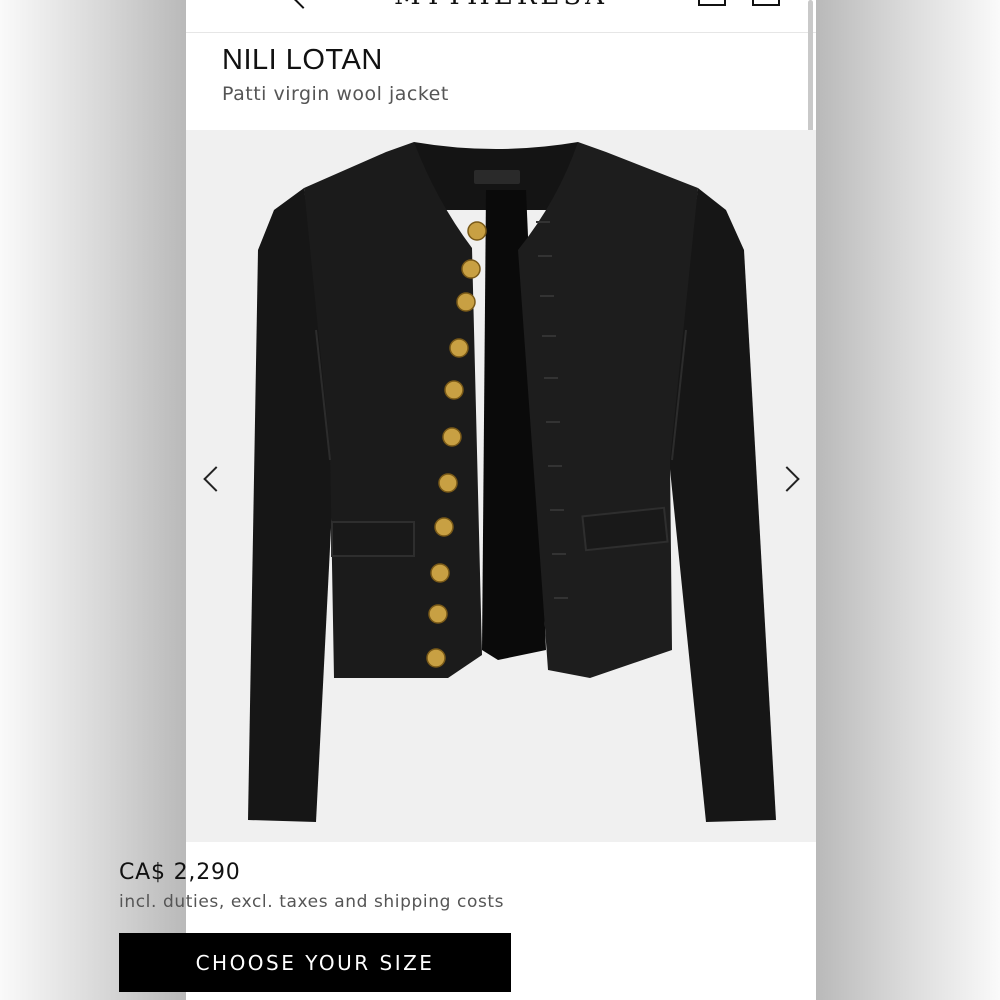  I want to click on top-navigation: MYTHERESA, so click(501, 16).